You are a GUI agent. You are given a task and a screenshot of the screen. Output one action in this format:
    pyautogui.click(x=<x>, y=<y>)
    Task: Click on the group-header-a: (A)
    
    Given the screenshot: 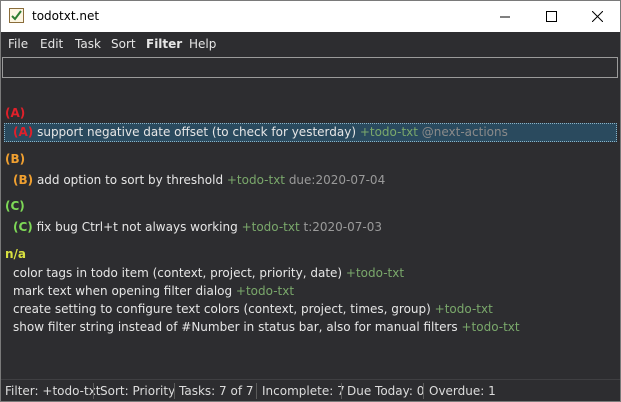 What is the action you would take?
    pyautogui.click(x=15, y=113)
    